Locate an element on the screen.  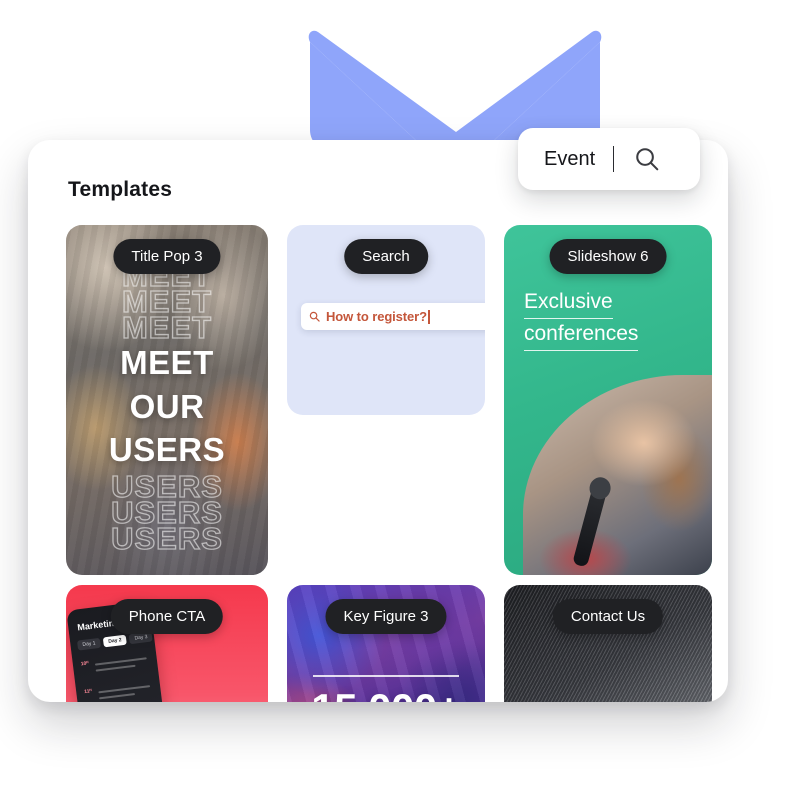
echo-line-6: USERS is located at coordinates (166, 538).